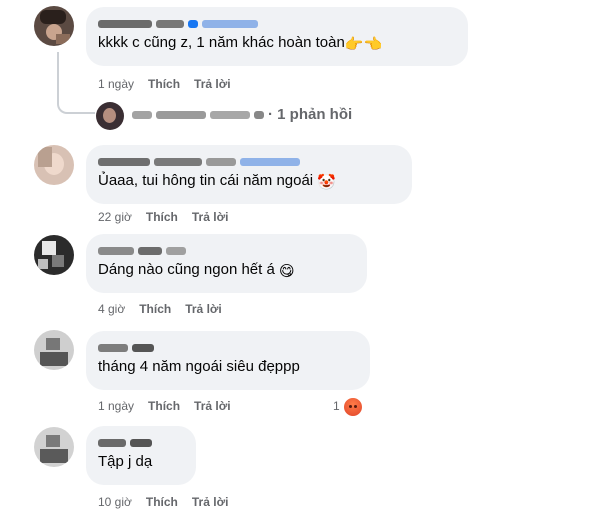 The height and width of the screenshot is (515, 609). Describe the element at coordinates (240, 43) in the screenshot. I see `comment-text: kkkk c cũng z, 1 năm khác hoàn toàn👉👈` at that location.